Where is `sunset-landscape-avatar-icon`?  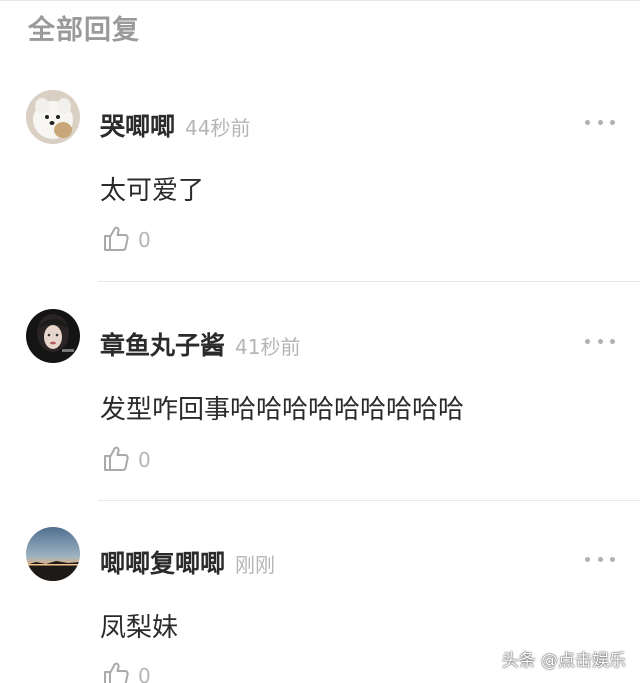
sunset-landscape-avatar-icon is located at coordinates (53, 554).